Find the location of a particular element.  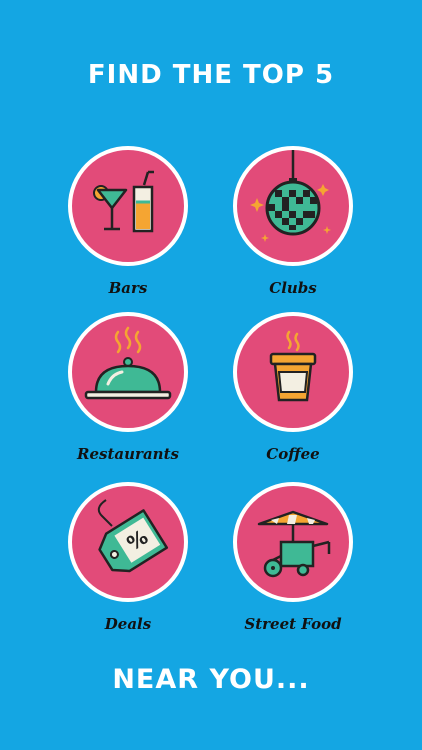

category-label: Coffee is located at coordinates (293, 454).